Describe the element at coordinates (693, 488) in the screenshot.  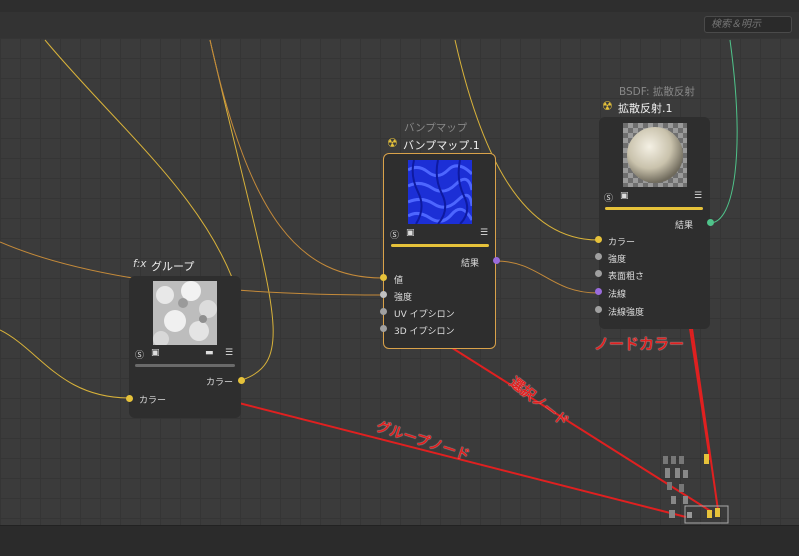
I see `node-navigator` at that location.